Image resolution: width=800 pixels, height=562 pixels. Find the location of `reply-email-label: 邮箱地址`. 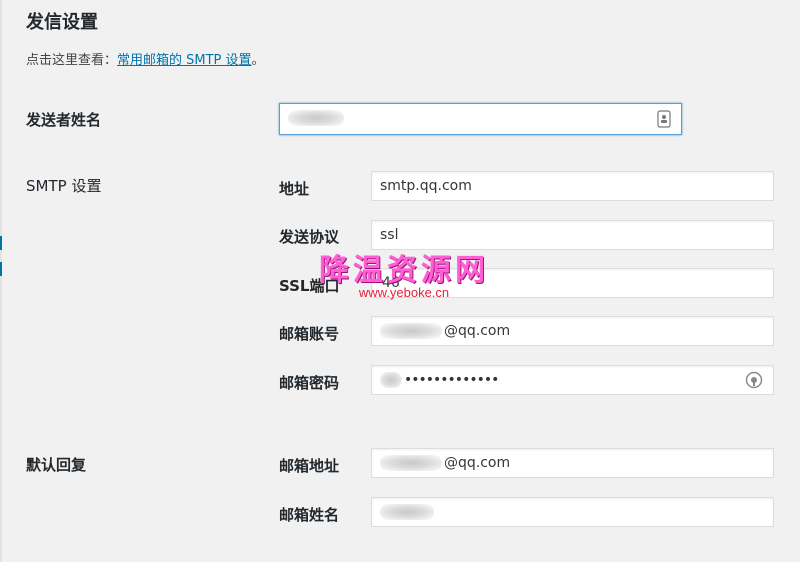

reply-email-label: 邮箱地址 is located at coordinates (309, 466).